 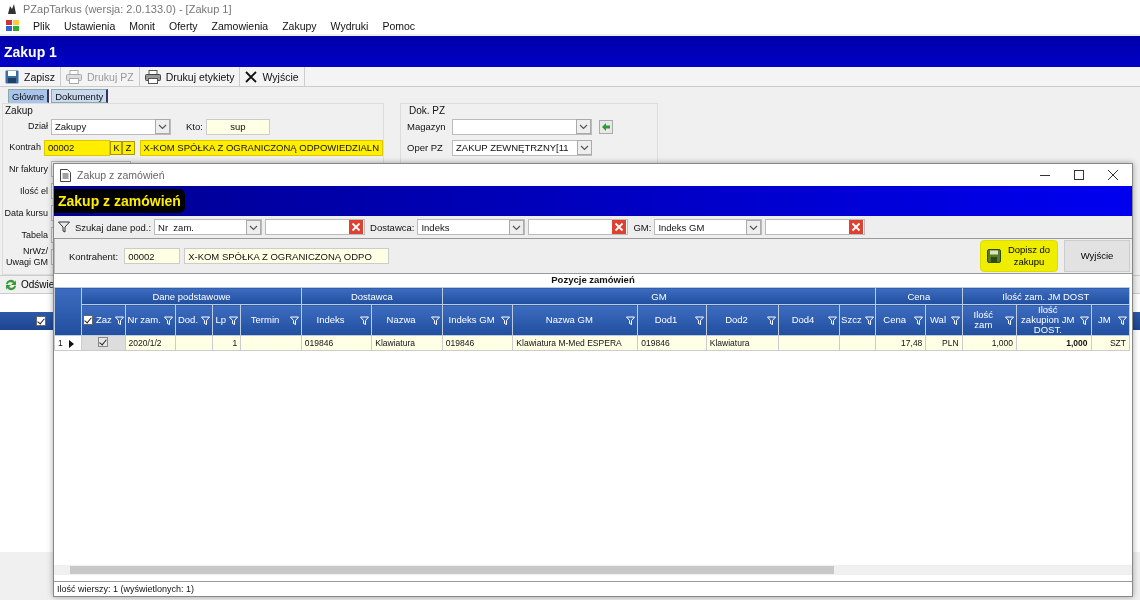 What do you see at coordinates (237, 126) in the screenshot?
I see `text-field: sup` at bounding box center [237, 126].